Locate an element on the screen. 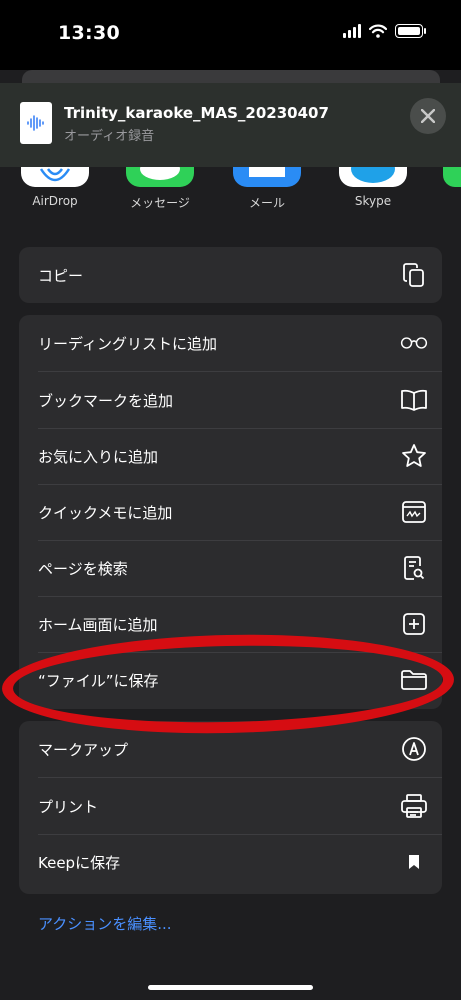 This screenshot has width=461, height=1000. app-label: メール is located at coordinates (266, 203).